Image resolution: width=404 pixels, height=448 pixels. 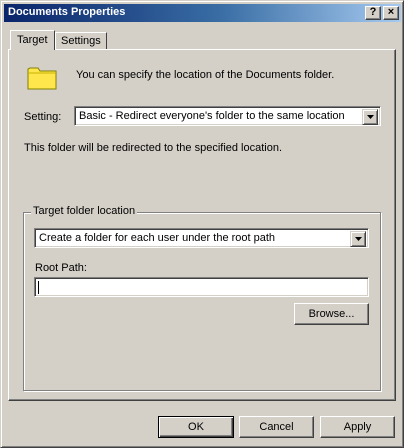 What do you see at coordinates (201, 287) in the screenshot?
I see `root-path-input` at bounding box center [201, 287].